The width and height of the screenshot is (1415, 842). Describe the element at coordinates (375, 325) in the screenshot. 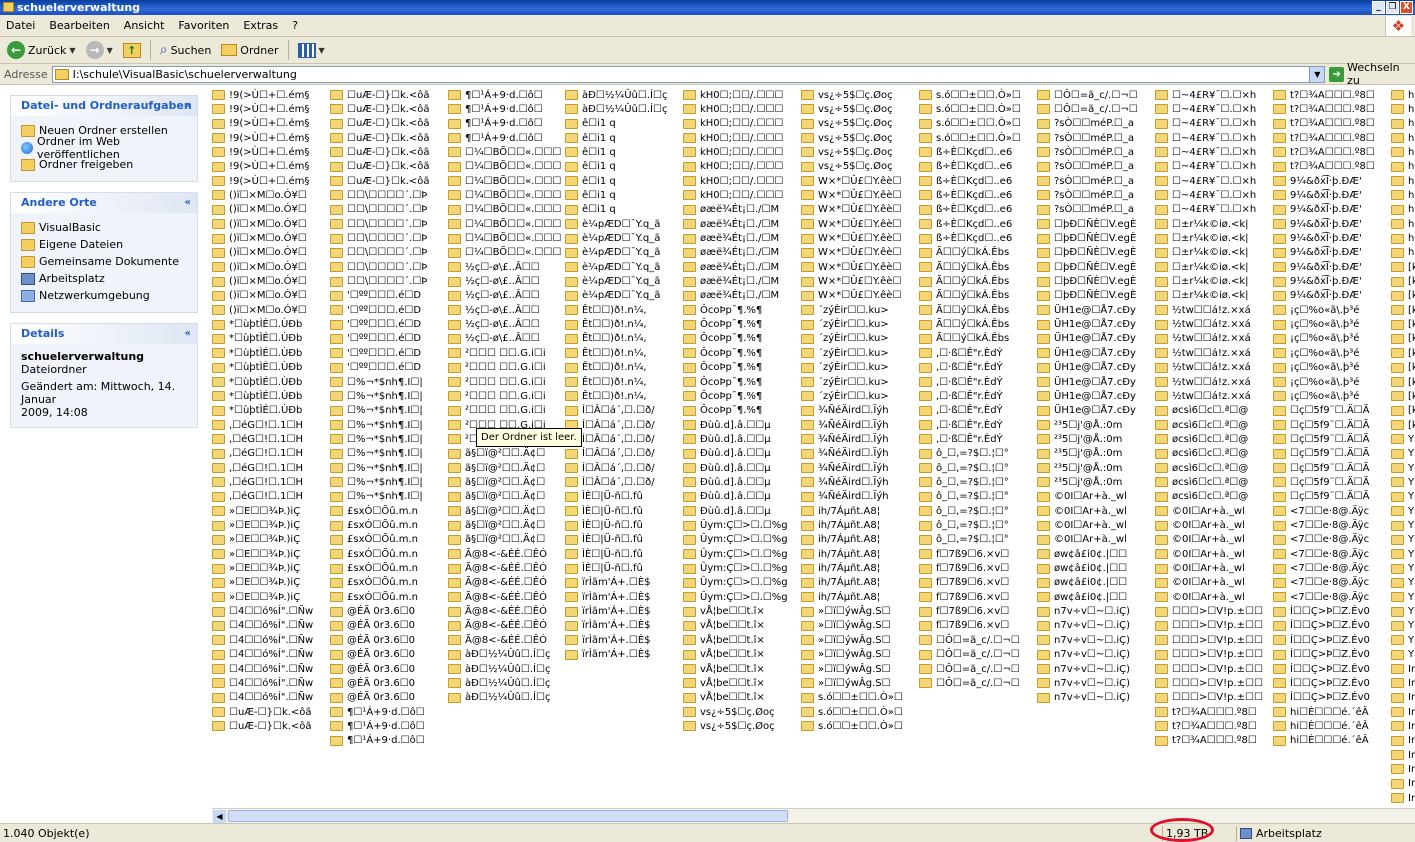

I see `file-item: '☐ºº☐☐☐.é☐D` at that location.